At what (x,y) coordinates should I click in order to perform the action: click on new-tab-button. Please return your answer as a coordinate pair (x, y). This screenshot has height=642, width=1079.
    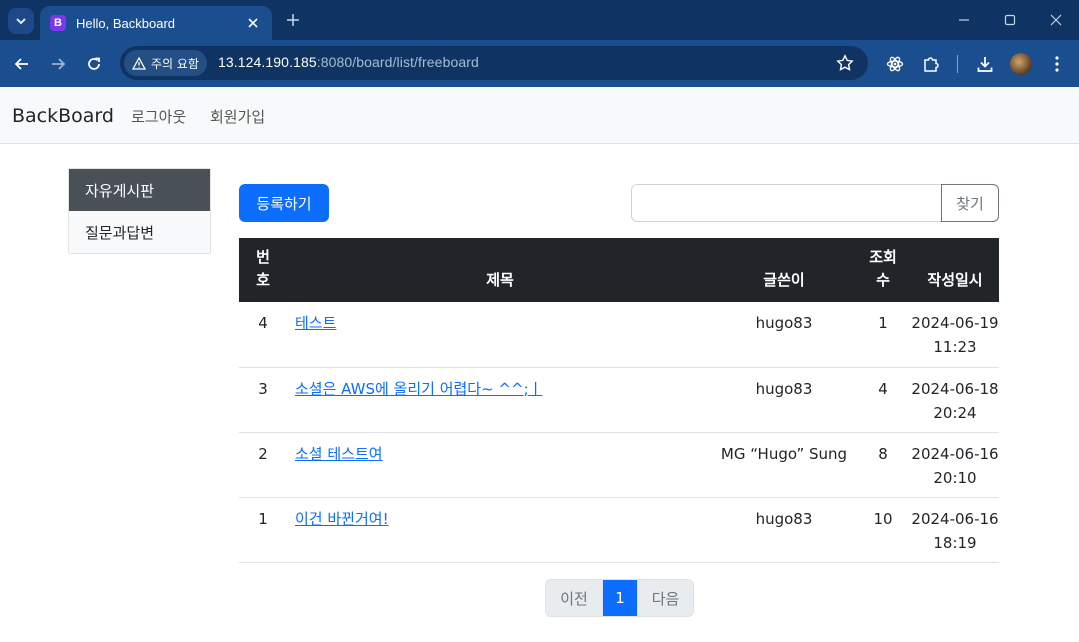
    Looking at the image, I should click on (293, 20).